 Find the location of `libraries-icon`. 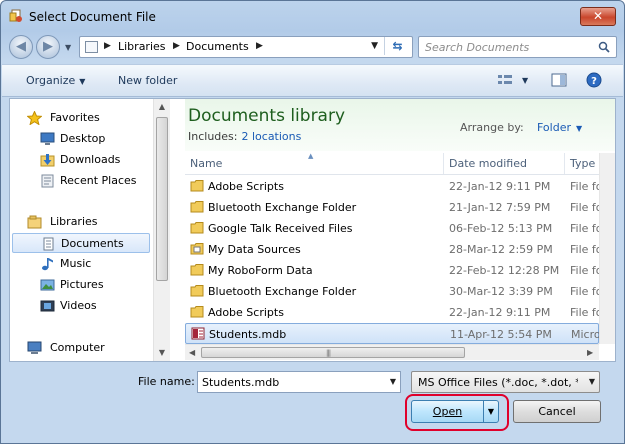

libraries-icon is located at coordinates (34, 222).